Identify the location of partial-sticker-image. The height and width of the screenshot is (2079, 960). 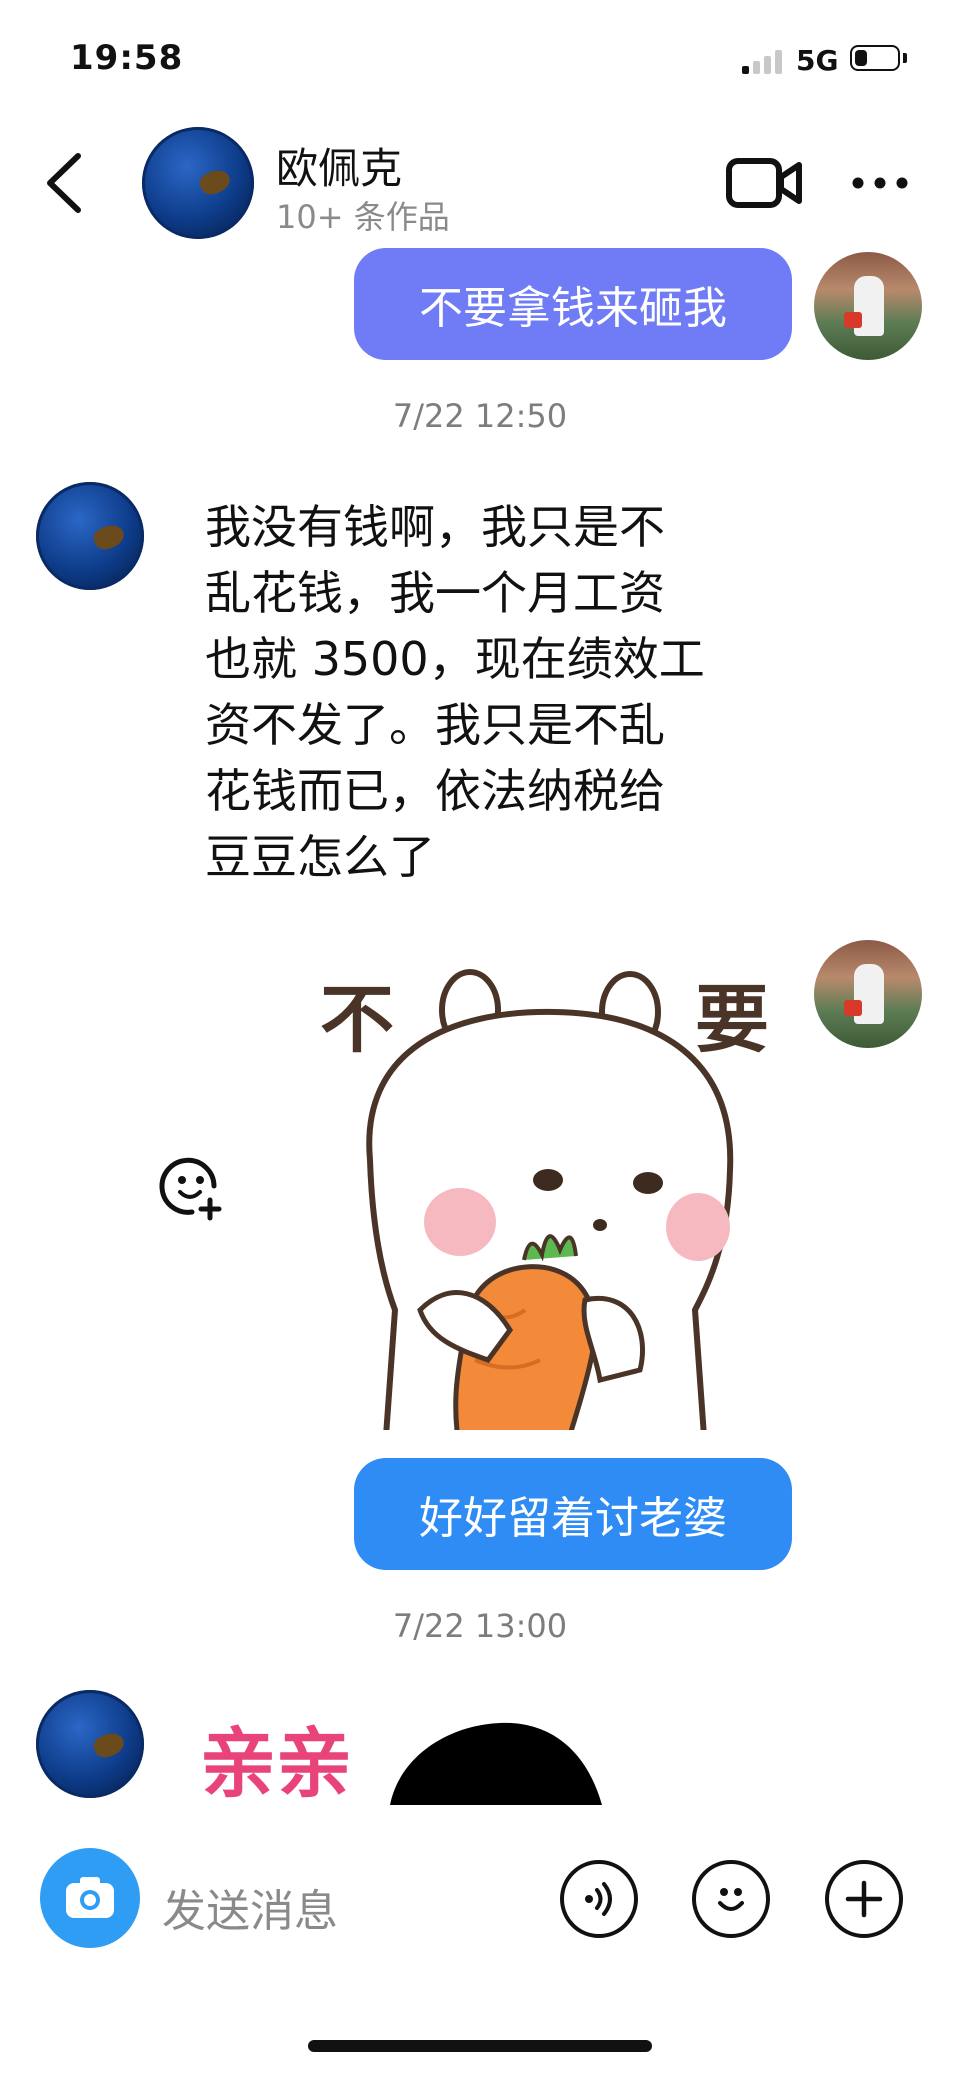
(495, 1760).